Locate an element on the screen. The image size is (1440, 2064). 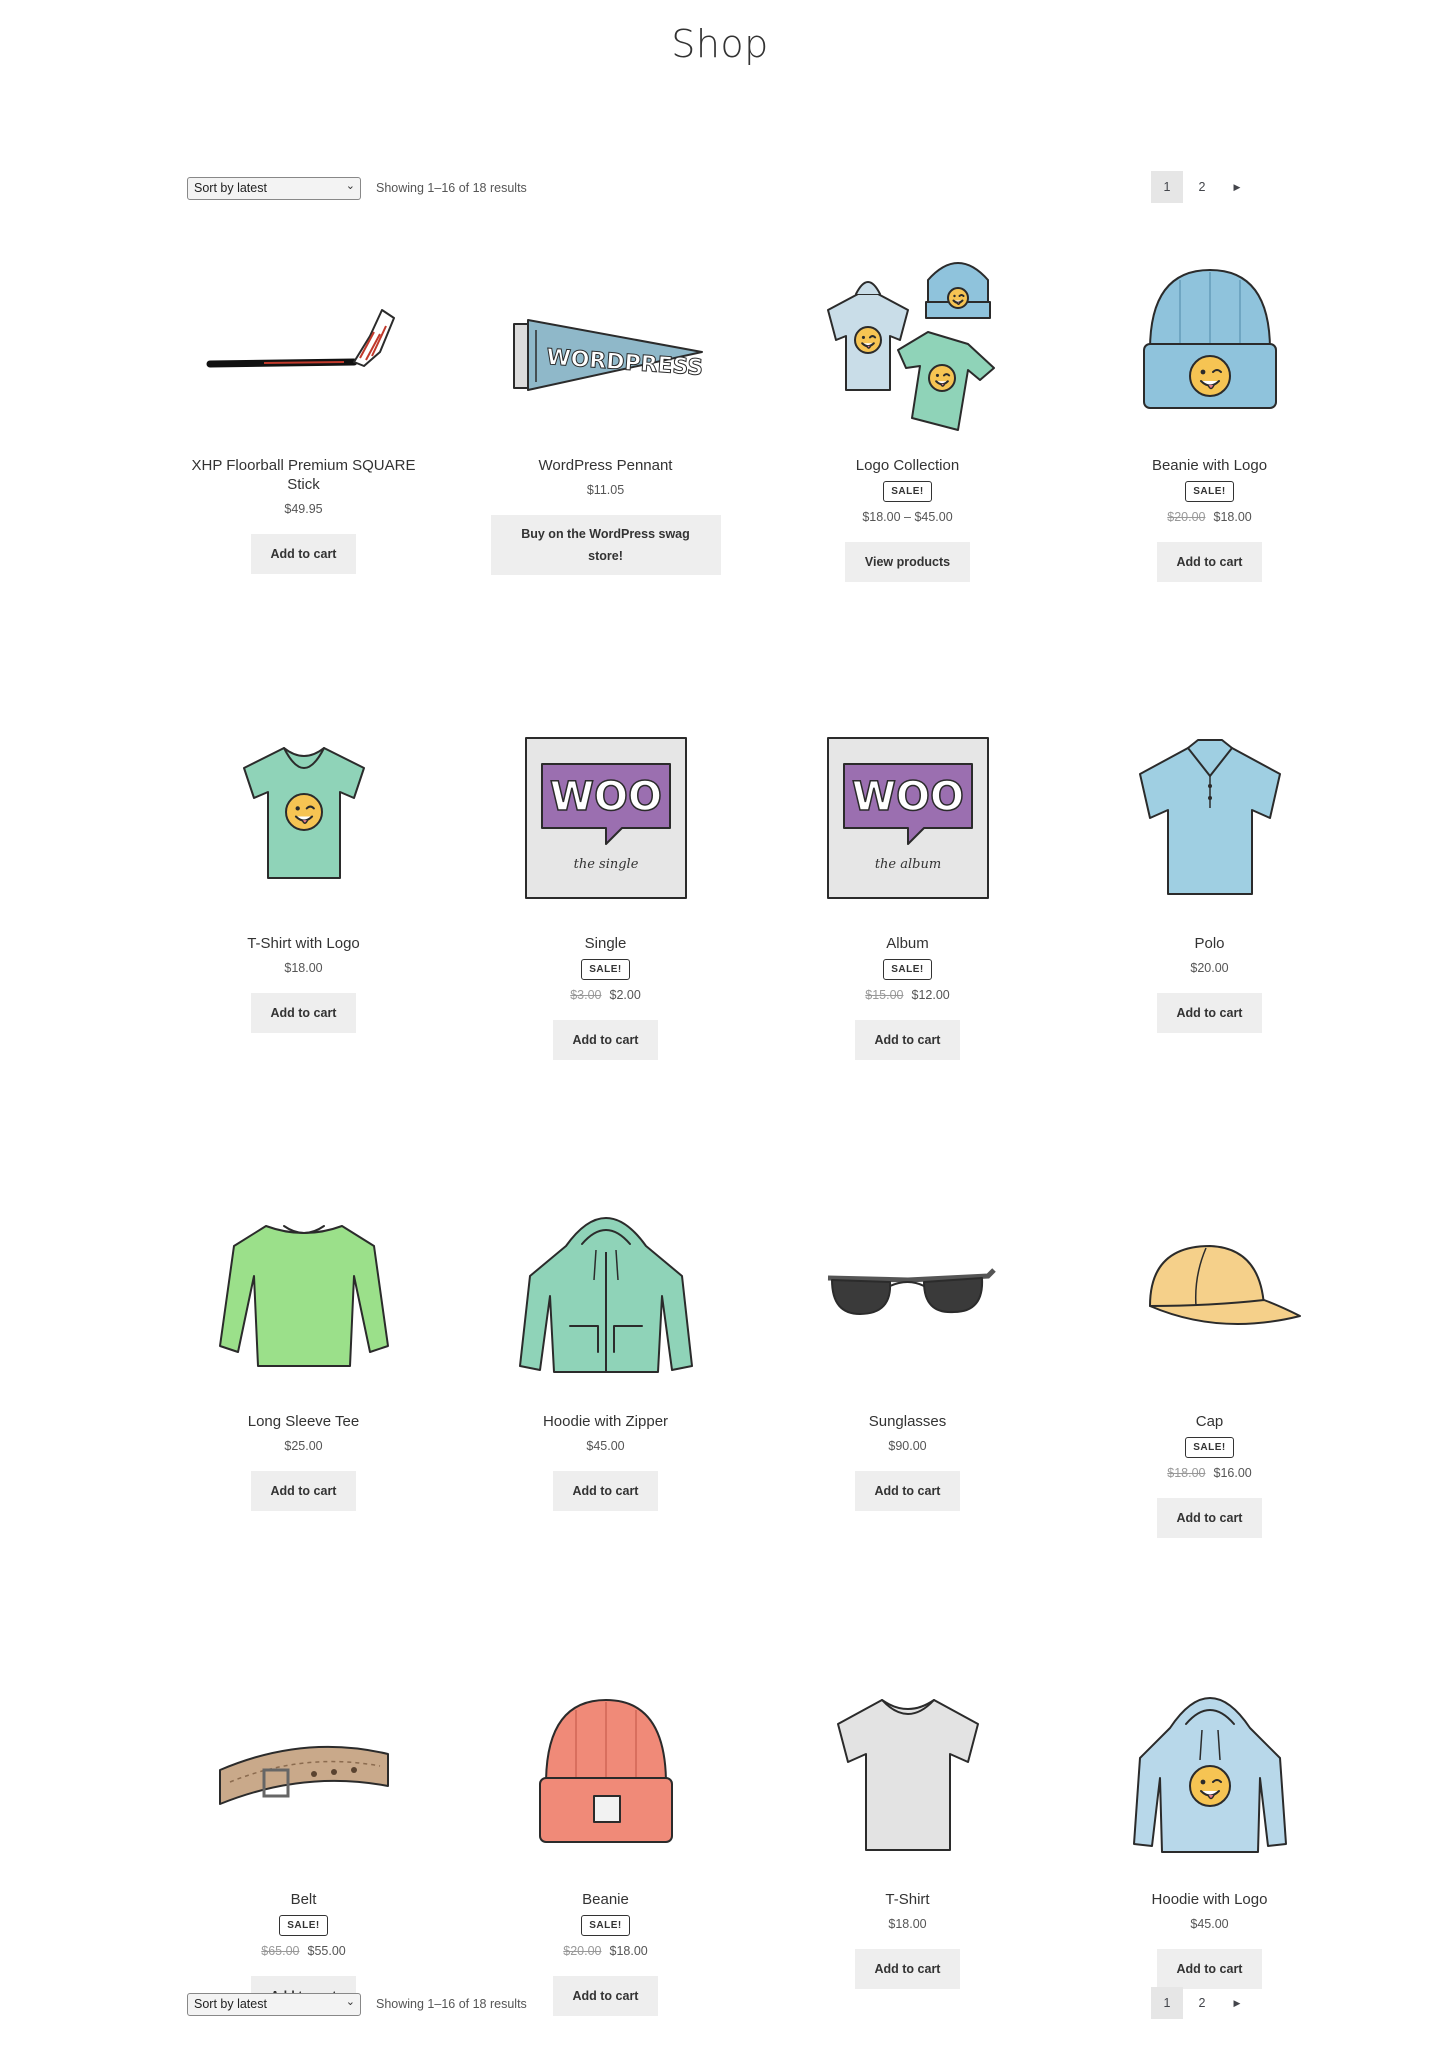
product-title: Hoodie with Logo is located at coordinates (1209, 1899).